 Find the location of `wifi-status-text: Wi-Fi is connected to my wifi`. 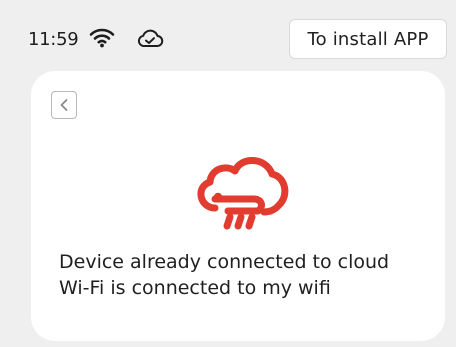

wifi-status-text: Wi-Fi is connected to my wifi is located at coordinates (195, 288).